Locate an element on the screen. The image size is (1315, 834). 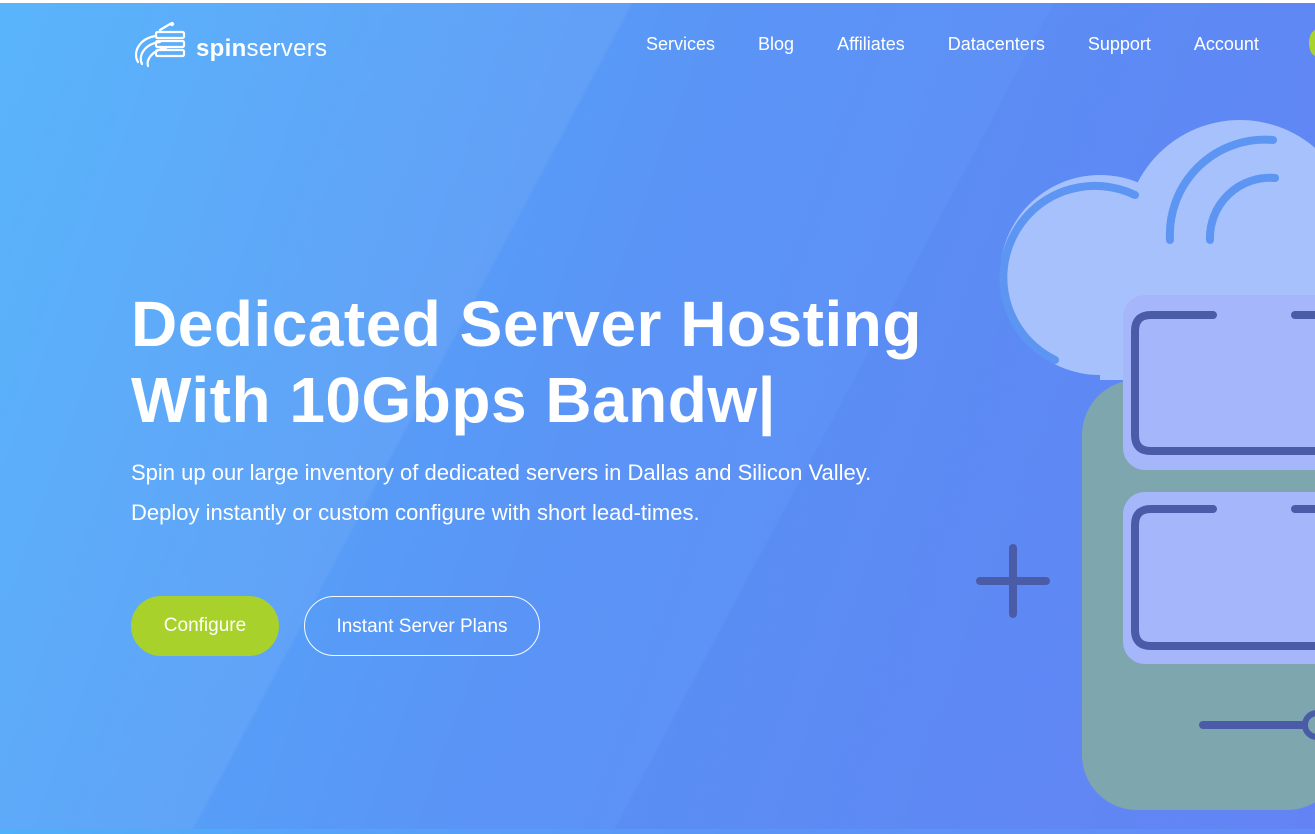
nav-item-support: Support is located at coordinates (1119, 44).